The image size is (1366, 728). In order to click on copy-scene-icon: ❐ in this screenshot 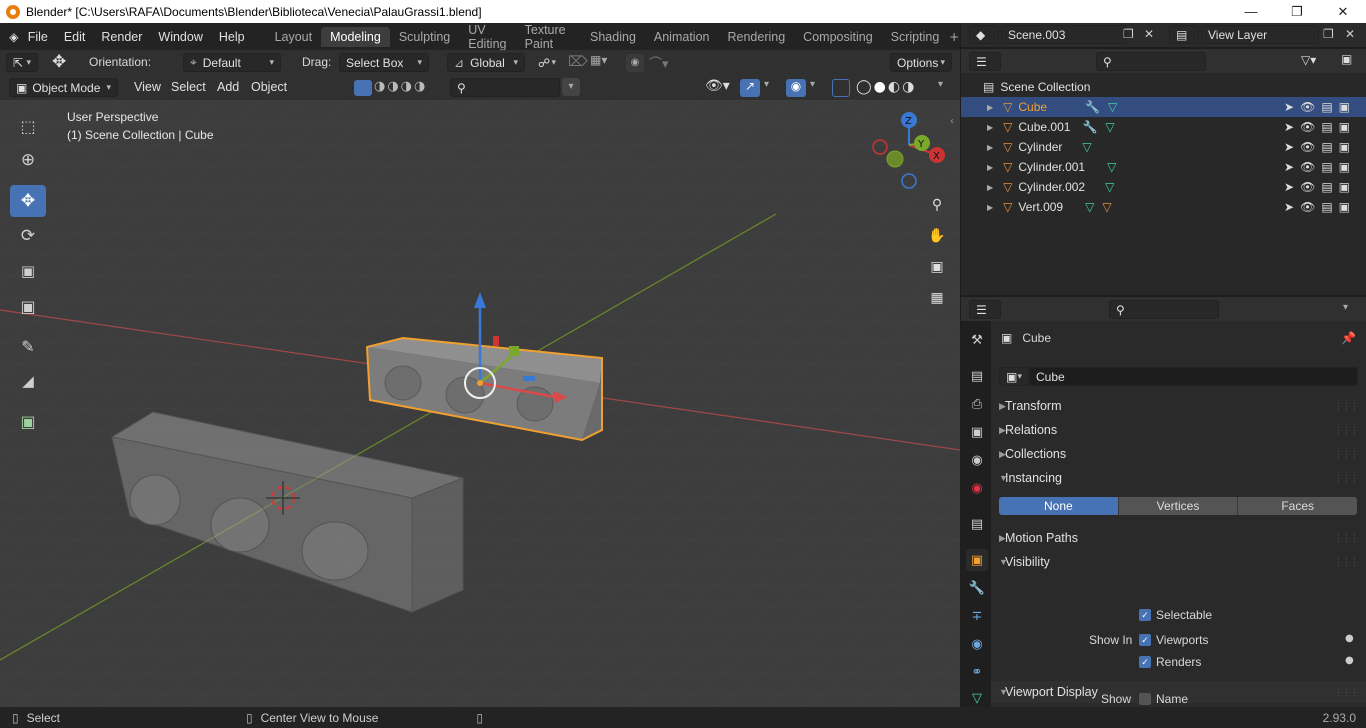, I will do `click(1128, 34)`.